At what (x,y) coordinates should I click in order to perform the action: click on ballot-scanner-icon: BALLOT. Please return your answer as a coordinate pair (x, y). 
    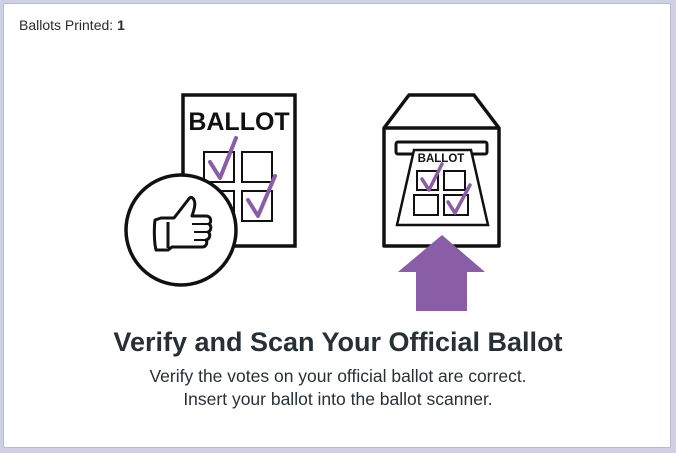
    Looking at the image, I should click on (441, 170).